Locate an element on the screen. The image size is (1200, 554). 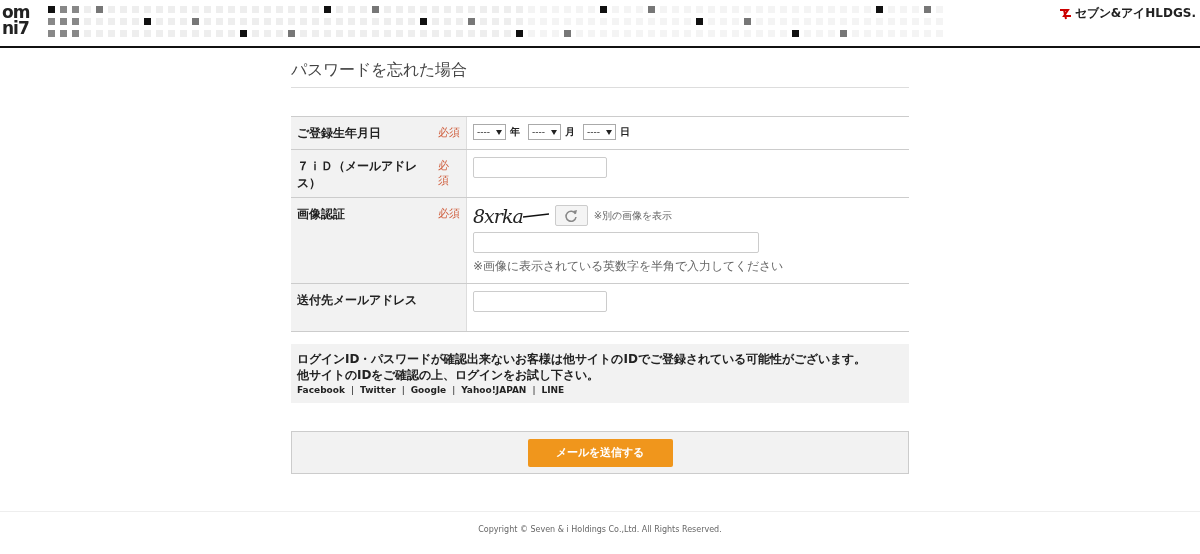
page-title: パスワードを忘れた場合 is located at coordinates (600, 74).